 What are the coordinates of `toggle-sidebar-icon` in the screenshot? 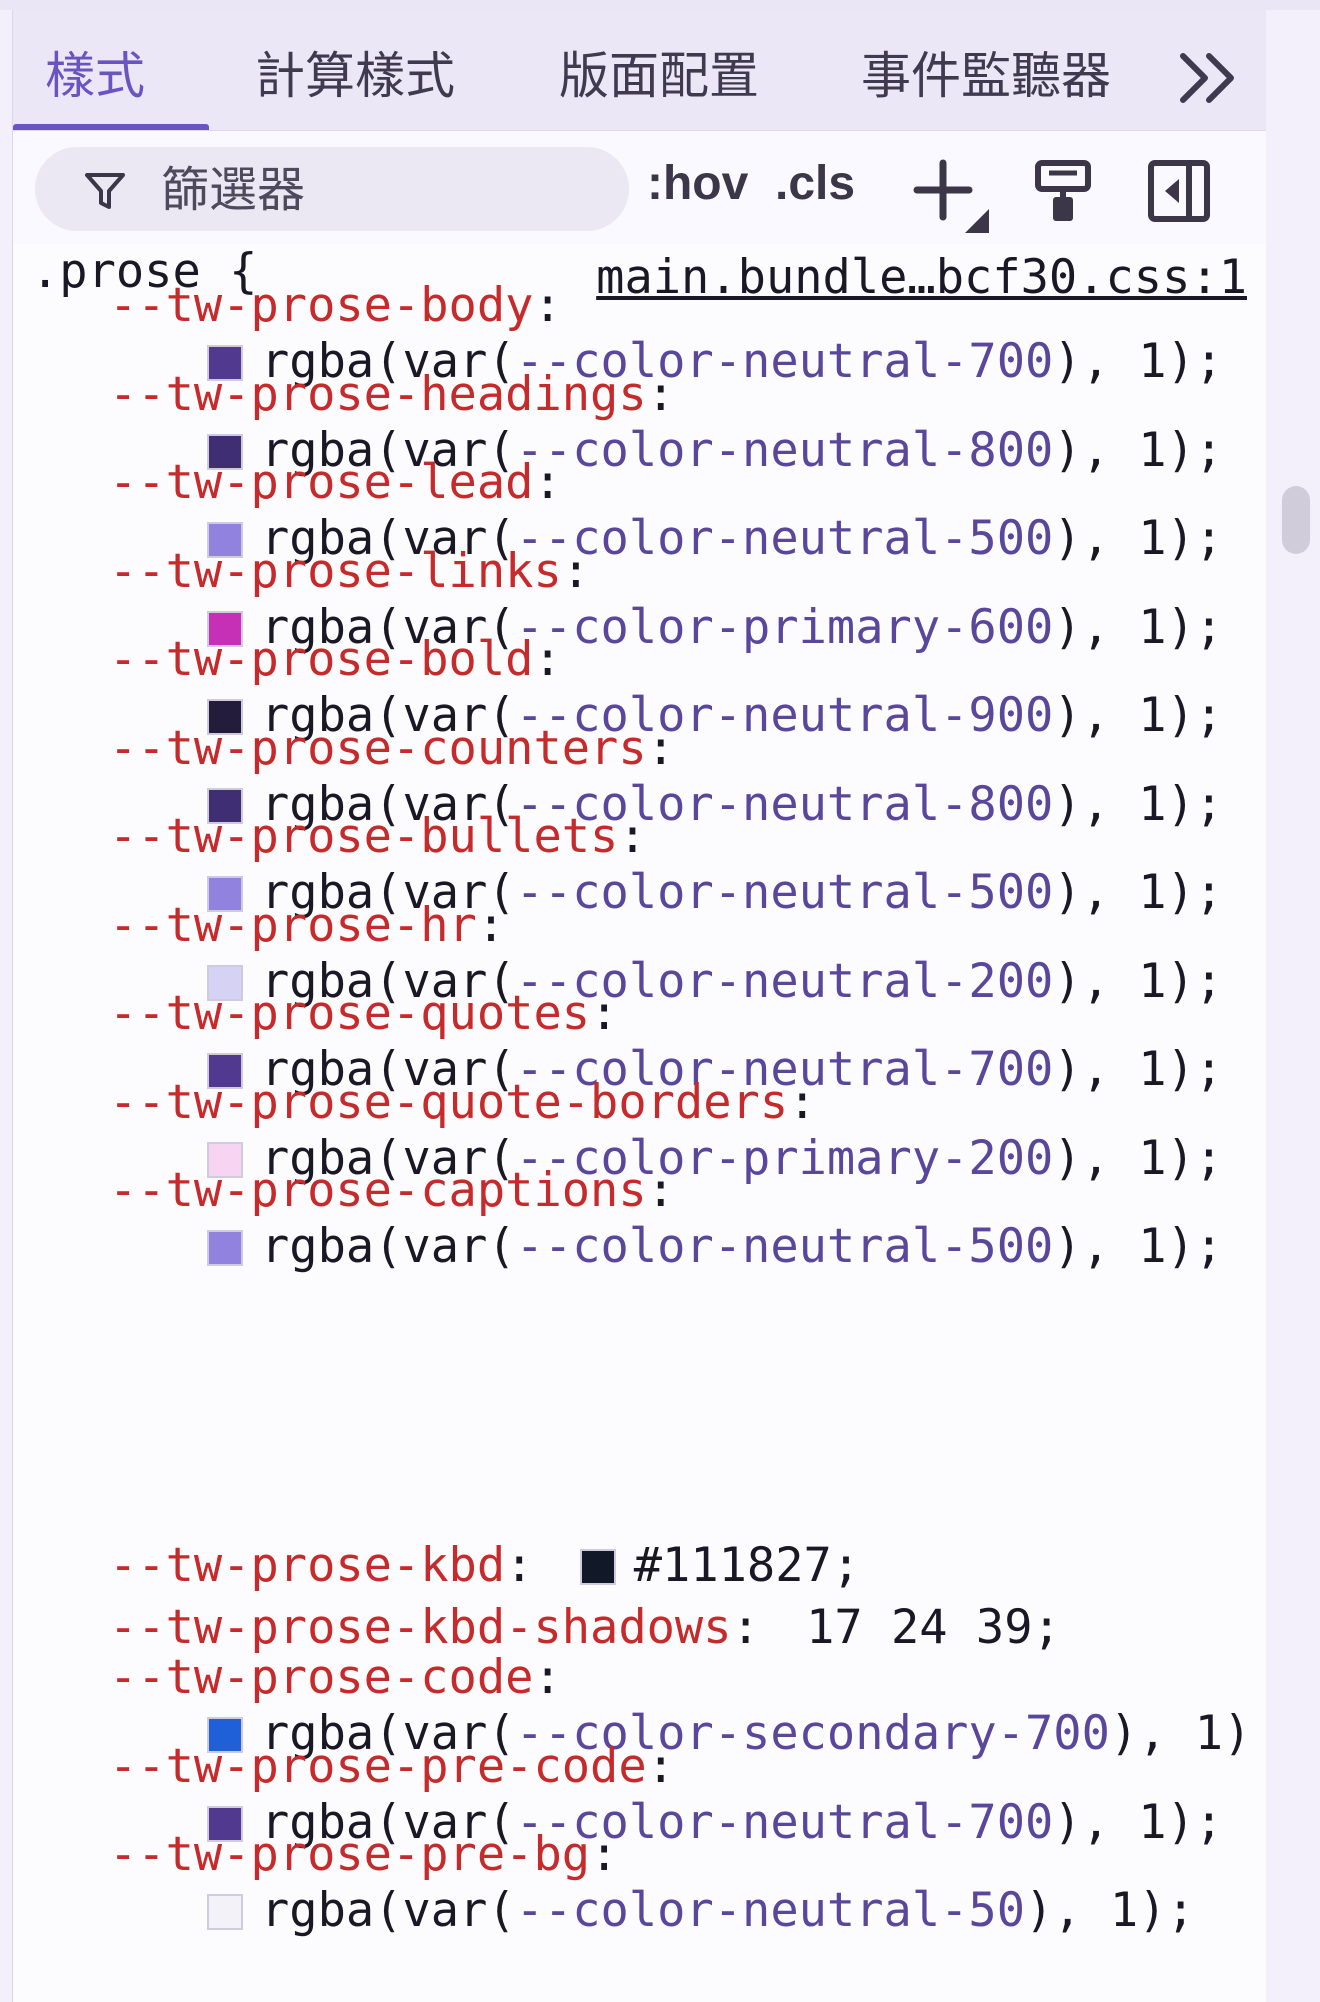 It's located at (1179, 191).